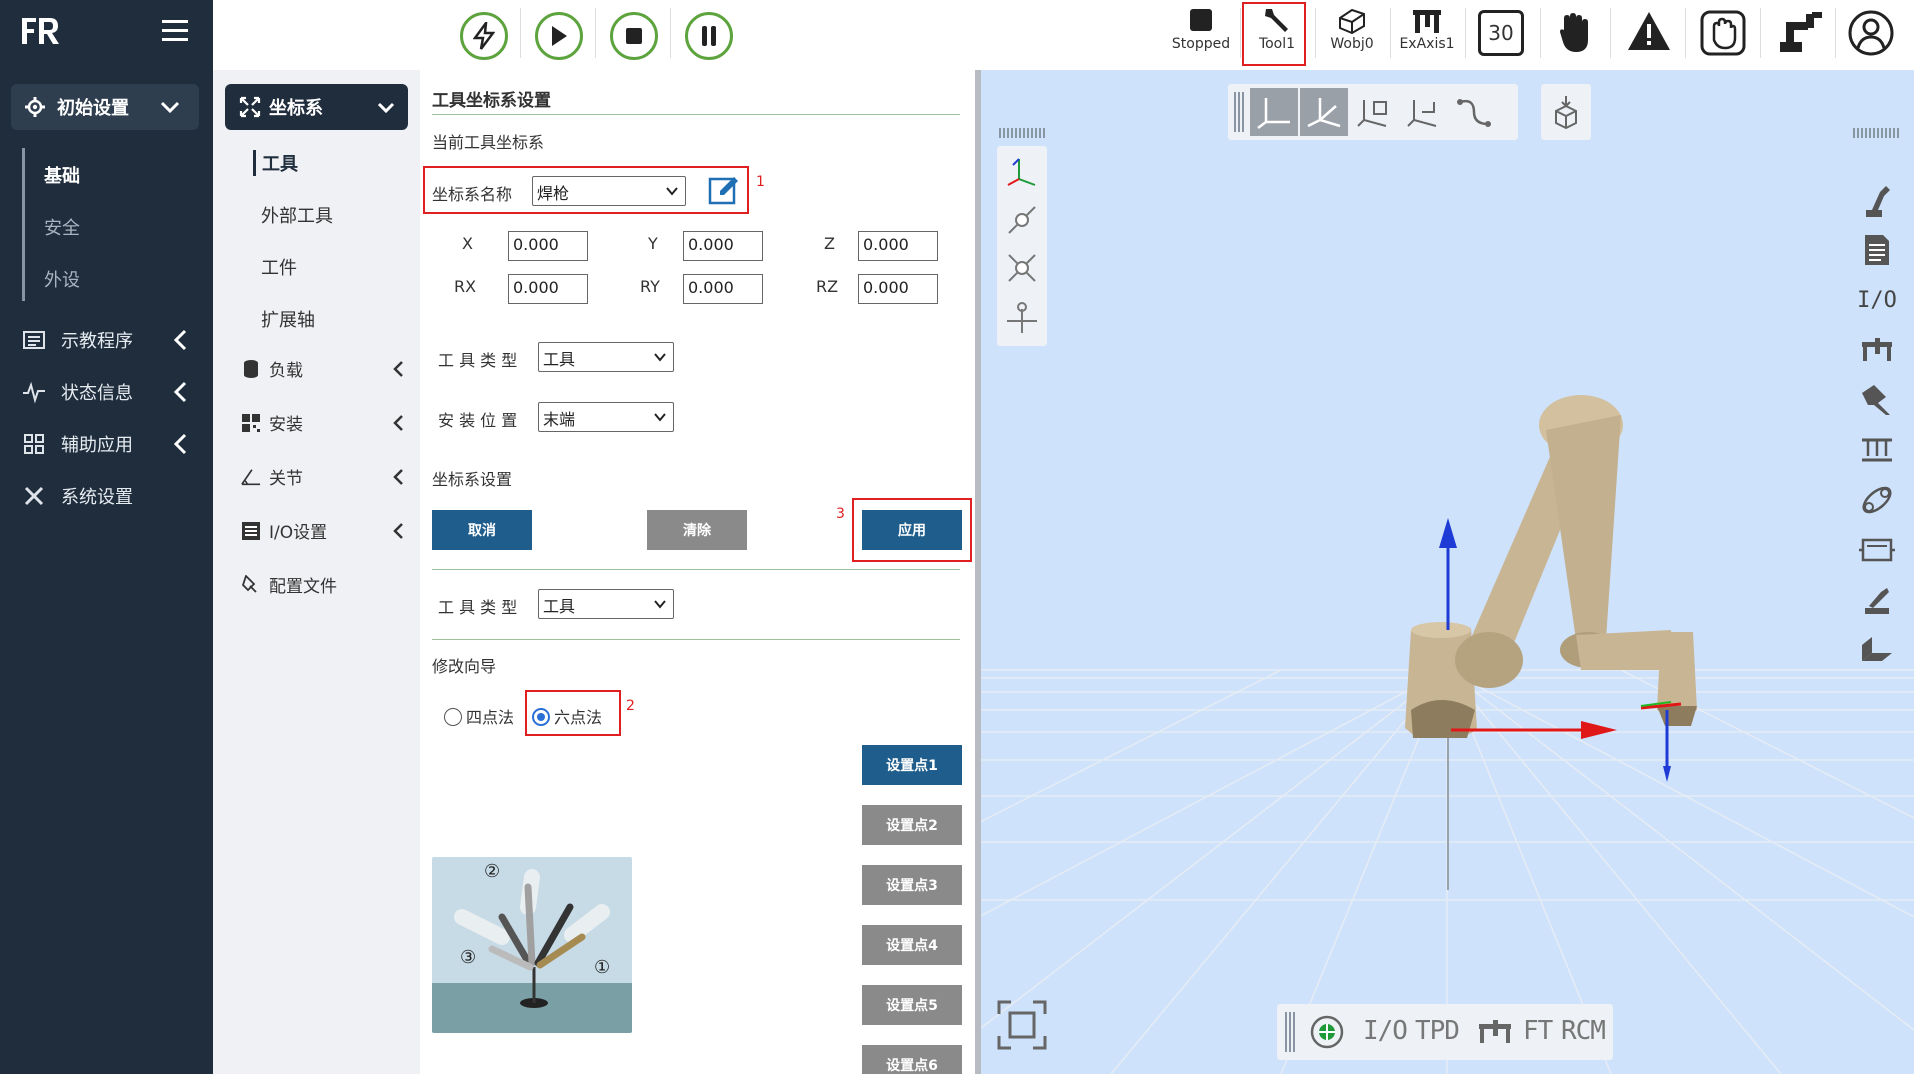 This screenshot has width=1914, height=1074. Describe the element at coordinates (548, 246) in the screenshot. I see `x-input: 0.000` at that location.